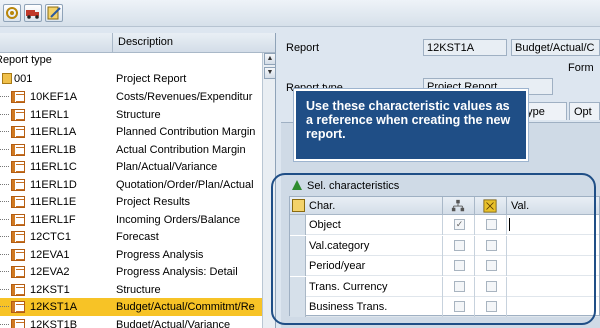  I want to click on tree-item: 11ERL1 Structure, so click(131, 115).